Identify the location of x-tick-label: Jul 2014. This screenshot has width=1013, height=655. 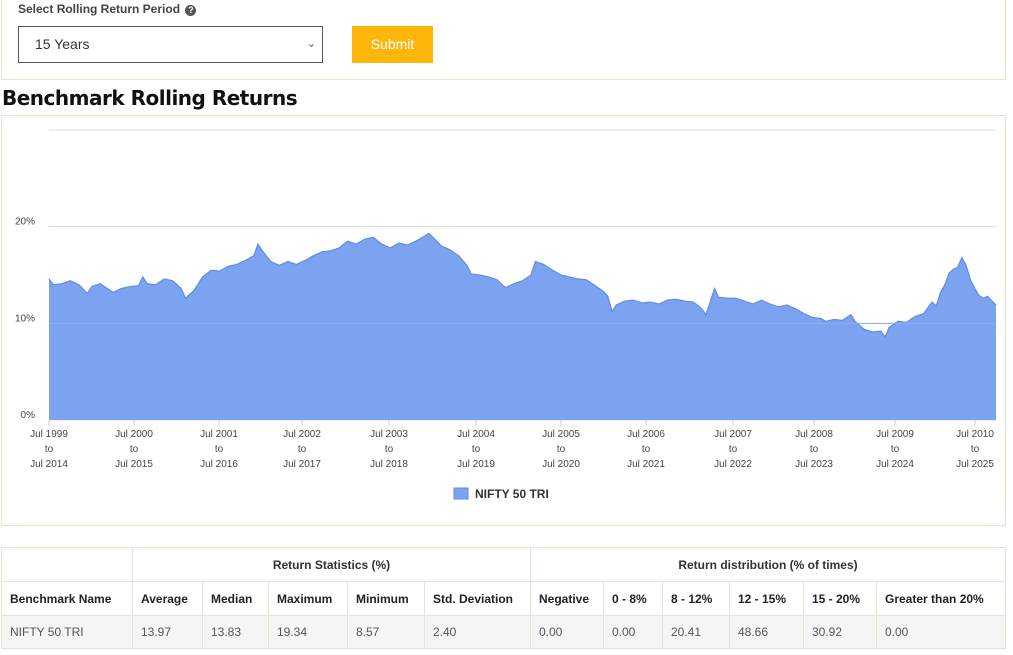
(49, 464).